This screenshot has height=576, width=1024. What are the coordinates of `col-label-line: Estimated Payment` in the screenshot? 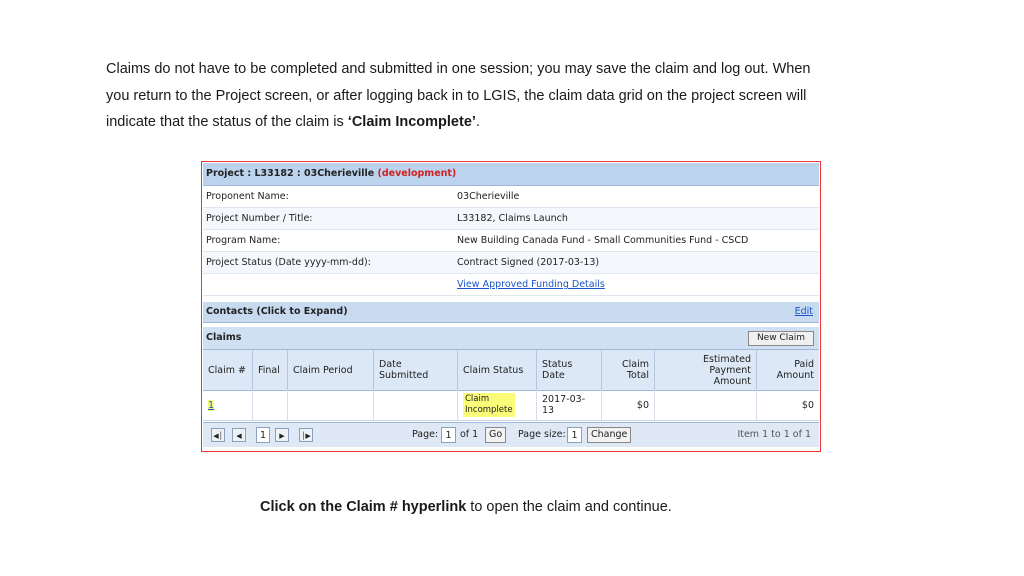 It's located at (727, 364).